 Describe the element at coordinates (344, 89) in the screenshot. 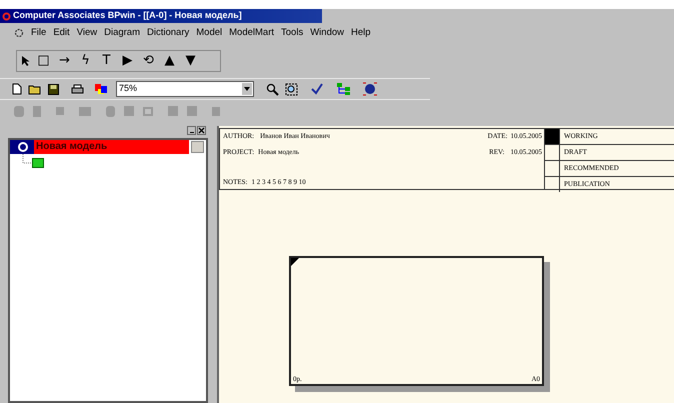

I see `tree-icon` at that location.